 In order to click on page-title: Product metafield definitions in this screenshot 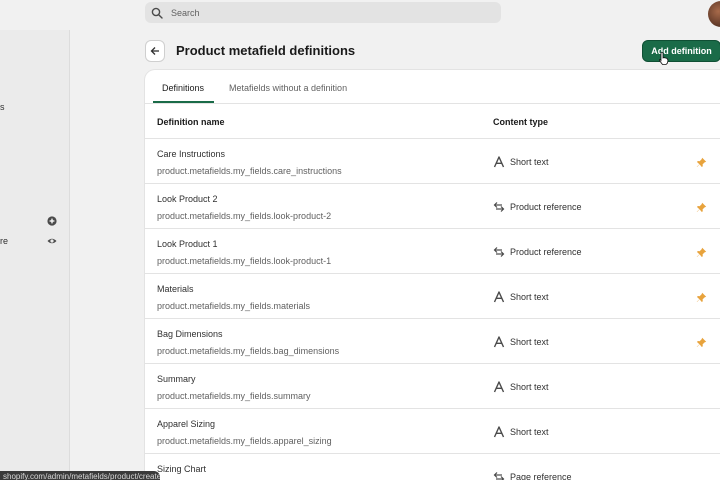, I will do `click(266, 50)`.